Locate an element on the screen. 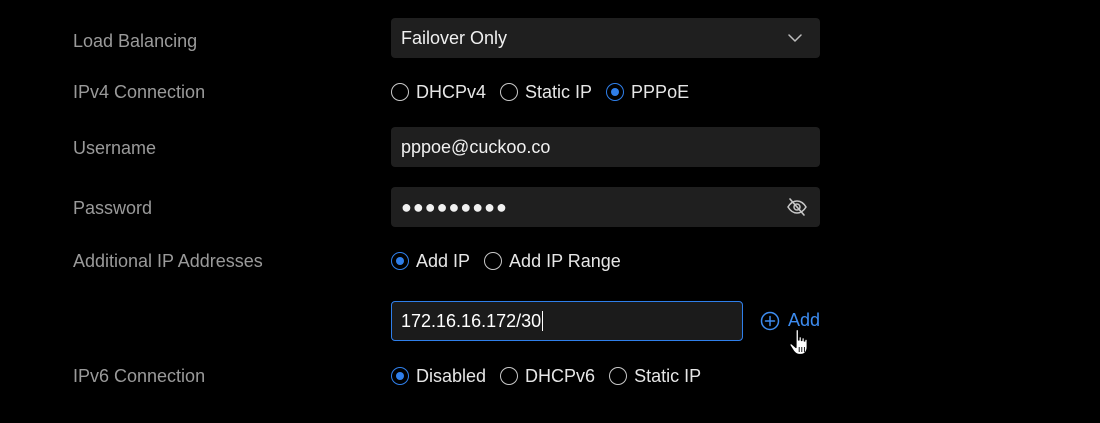 The height and width of the screenshot is (423, 1100). ipv4-option-label: DHCPv4 is located at coordinates (451, 91).